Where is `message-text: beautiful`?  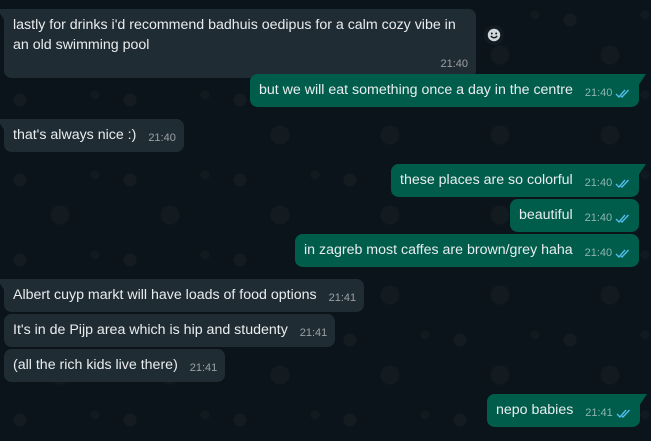
message-text: beautiful is located at coordinates (546, 215).